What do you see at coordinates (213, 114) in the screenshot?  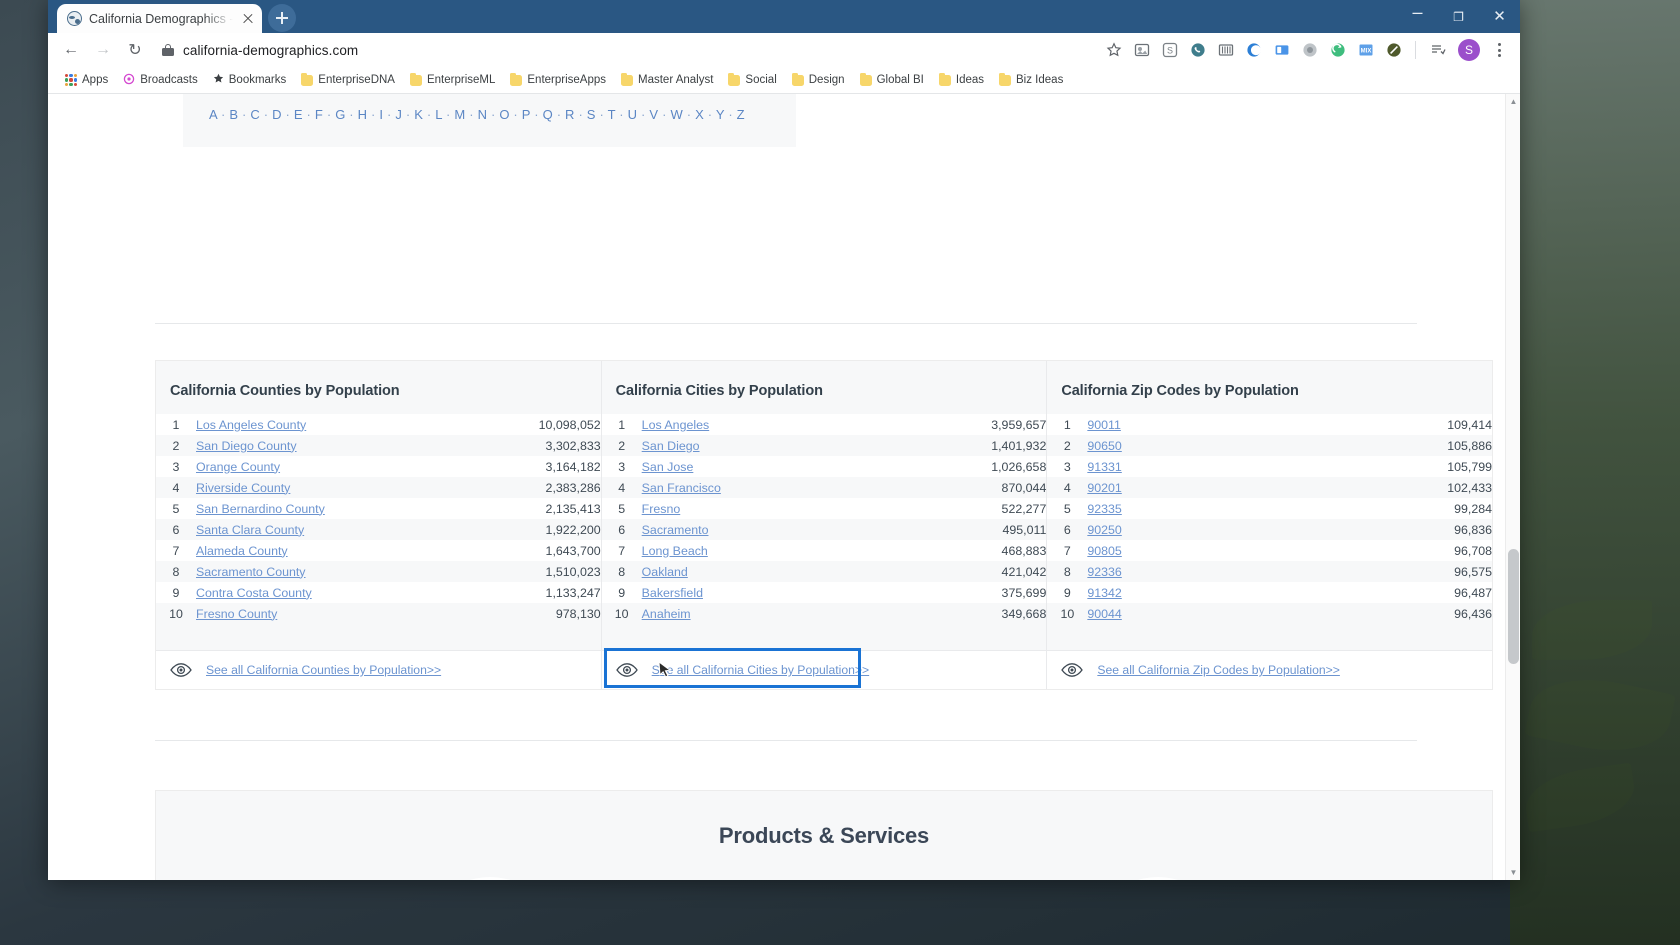 I see `alphabet-link-A: A` at bounding box center [213, 114].